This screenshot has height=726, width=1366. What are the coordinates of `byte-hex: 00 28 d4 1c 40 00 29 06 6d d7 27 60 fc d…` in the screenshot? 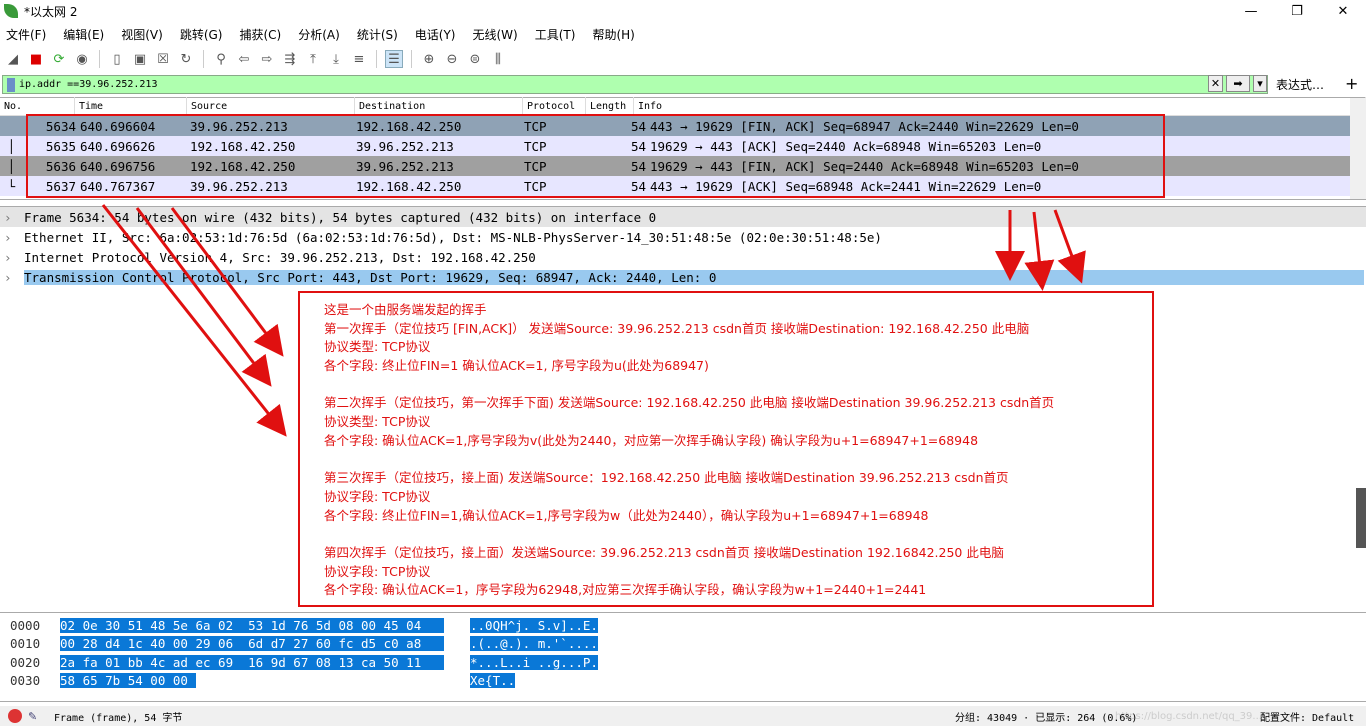 It's located at (252, 644).